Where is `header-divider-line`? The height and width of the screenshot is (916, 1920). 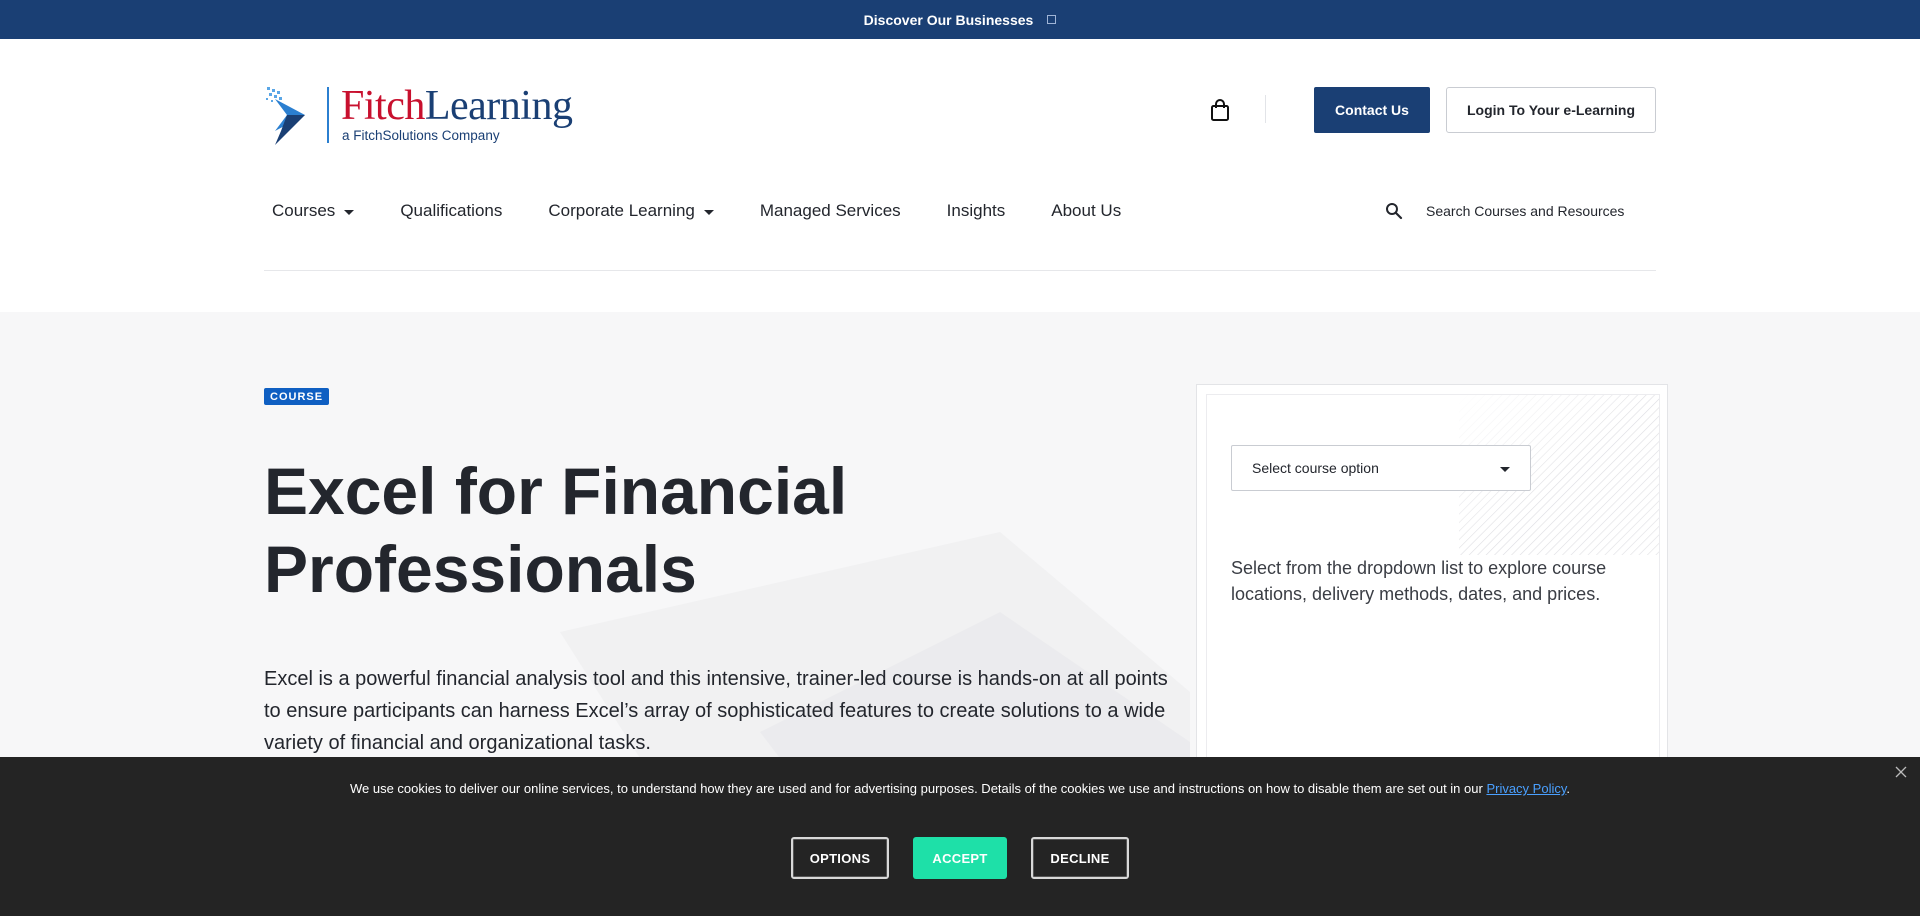 header-divider-line is located at coordinates (960, 270).